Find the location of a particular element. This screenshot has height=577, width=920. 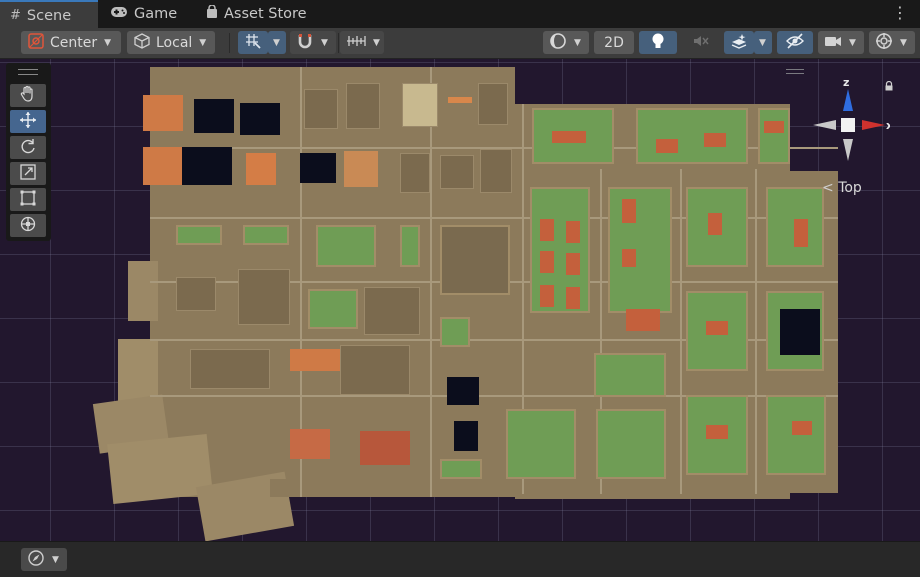

move-arrows-icon is located at coordinates (28, 122).